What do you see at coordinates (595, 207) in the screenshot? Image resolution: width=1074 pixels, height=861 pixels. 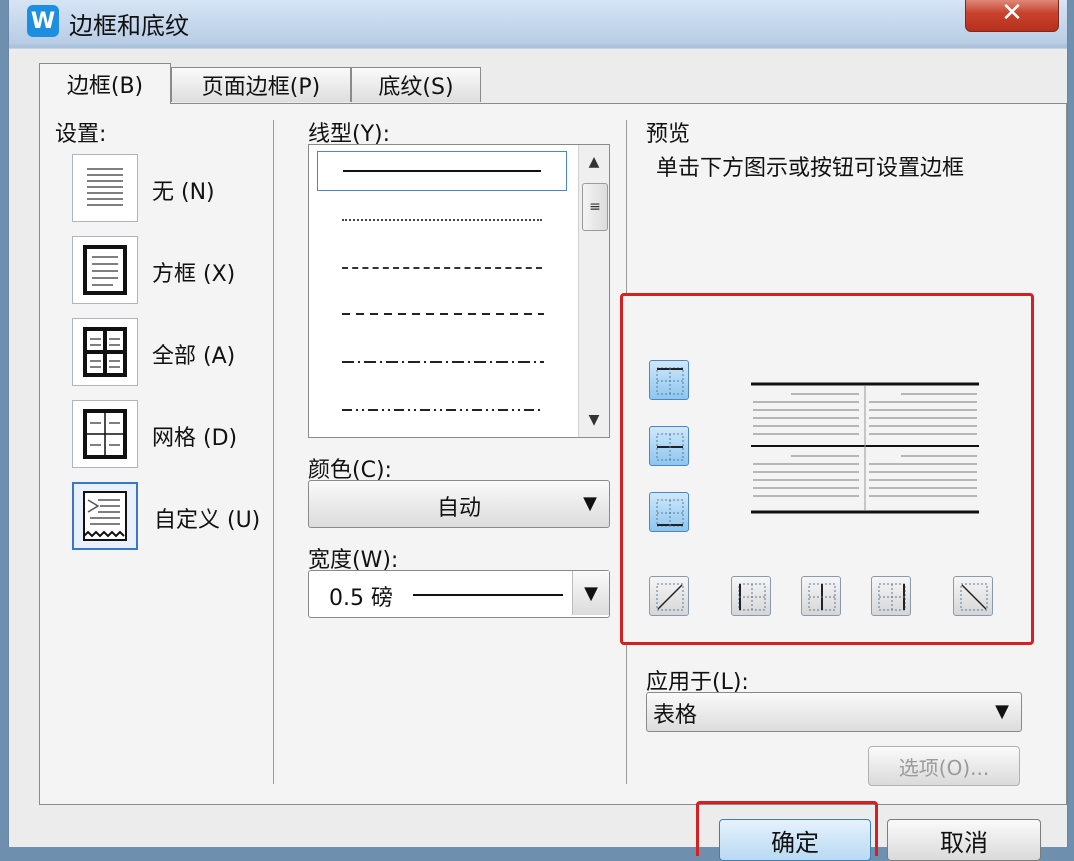 I see `scroll-thumb: ≡` at bounding box center [595, 207].